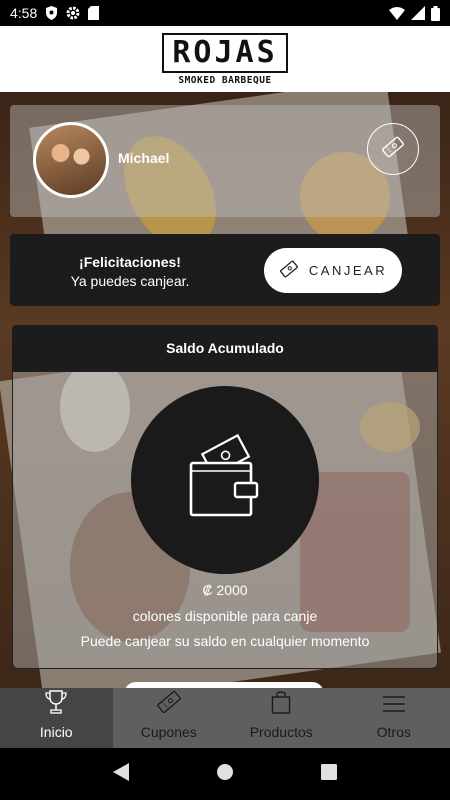  I want to click on menu-icon, so click(394, 705).